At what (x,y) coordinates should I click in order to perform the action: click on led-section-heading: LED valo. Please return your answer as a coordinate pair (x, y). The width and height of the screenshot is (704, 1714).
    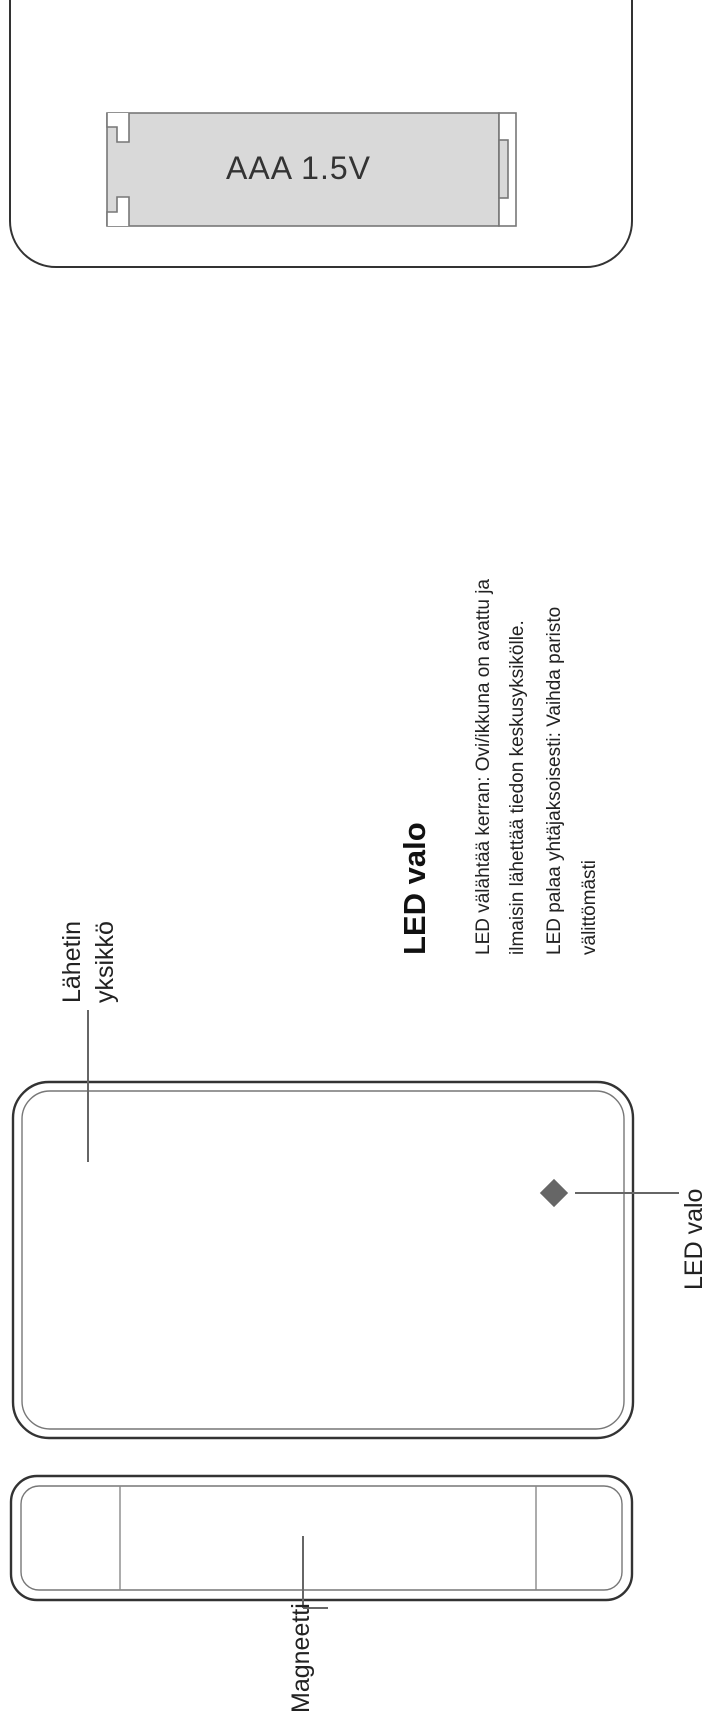
    Looking at the image, I should click on (414, 888).